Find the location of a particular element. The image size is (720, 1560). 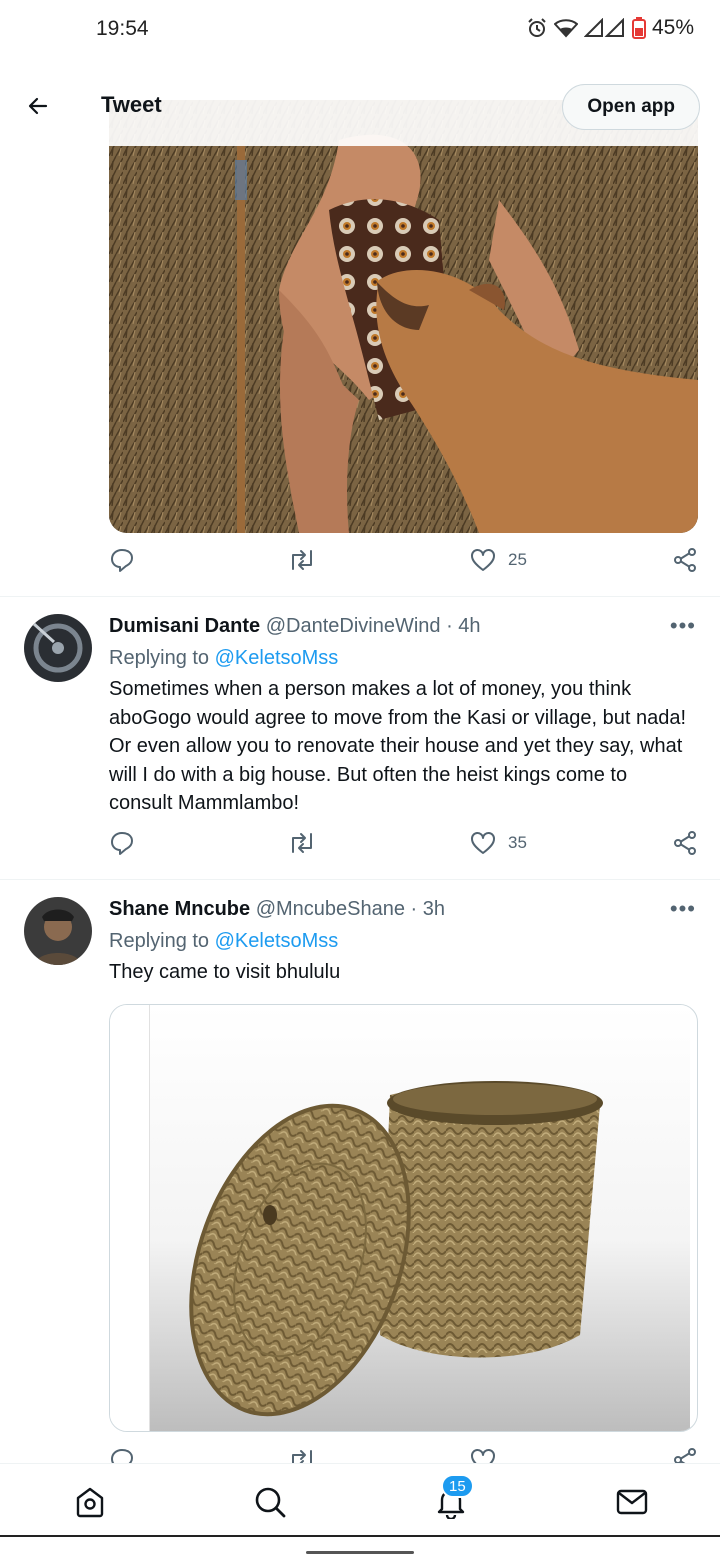

battery-percent: 45% is located at coordinates (672, 27).